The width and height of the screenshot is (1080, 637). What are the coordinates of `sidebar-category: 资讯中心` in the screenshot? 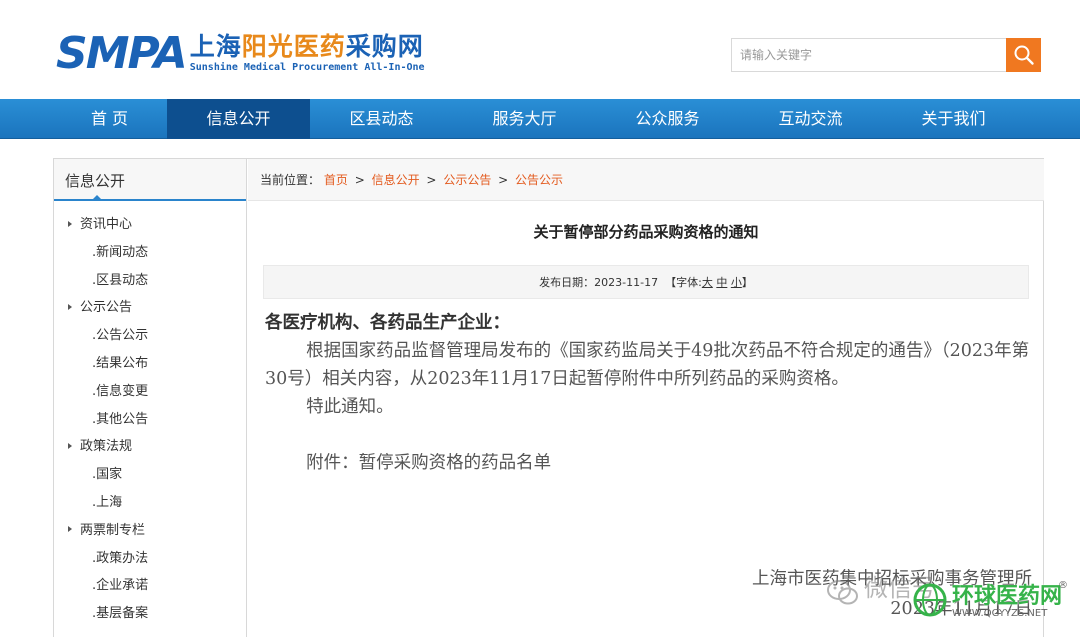 It's located at (150, 225).